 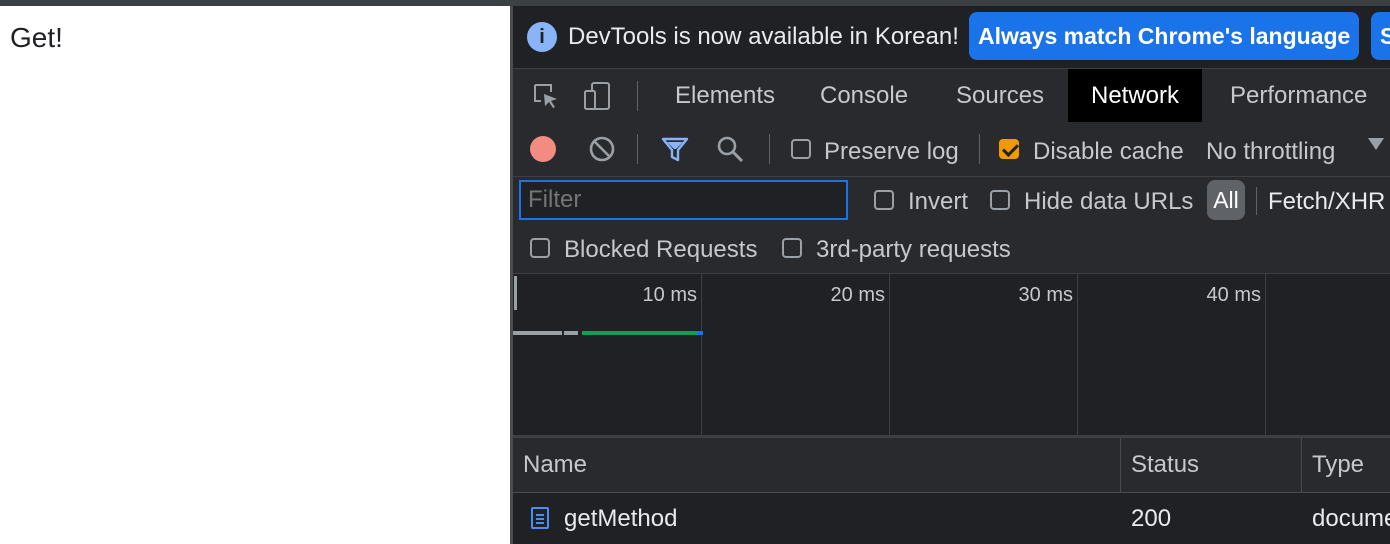 What do you see at coordinates (1226, 200) in the screenshot?
I see `type-filter-all: All` at bounding box center [1226, 200].